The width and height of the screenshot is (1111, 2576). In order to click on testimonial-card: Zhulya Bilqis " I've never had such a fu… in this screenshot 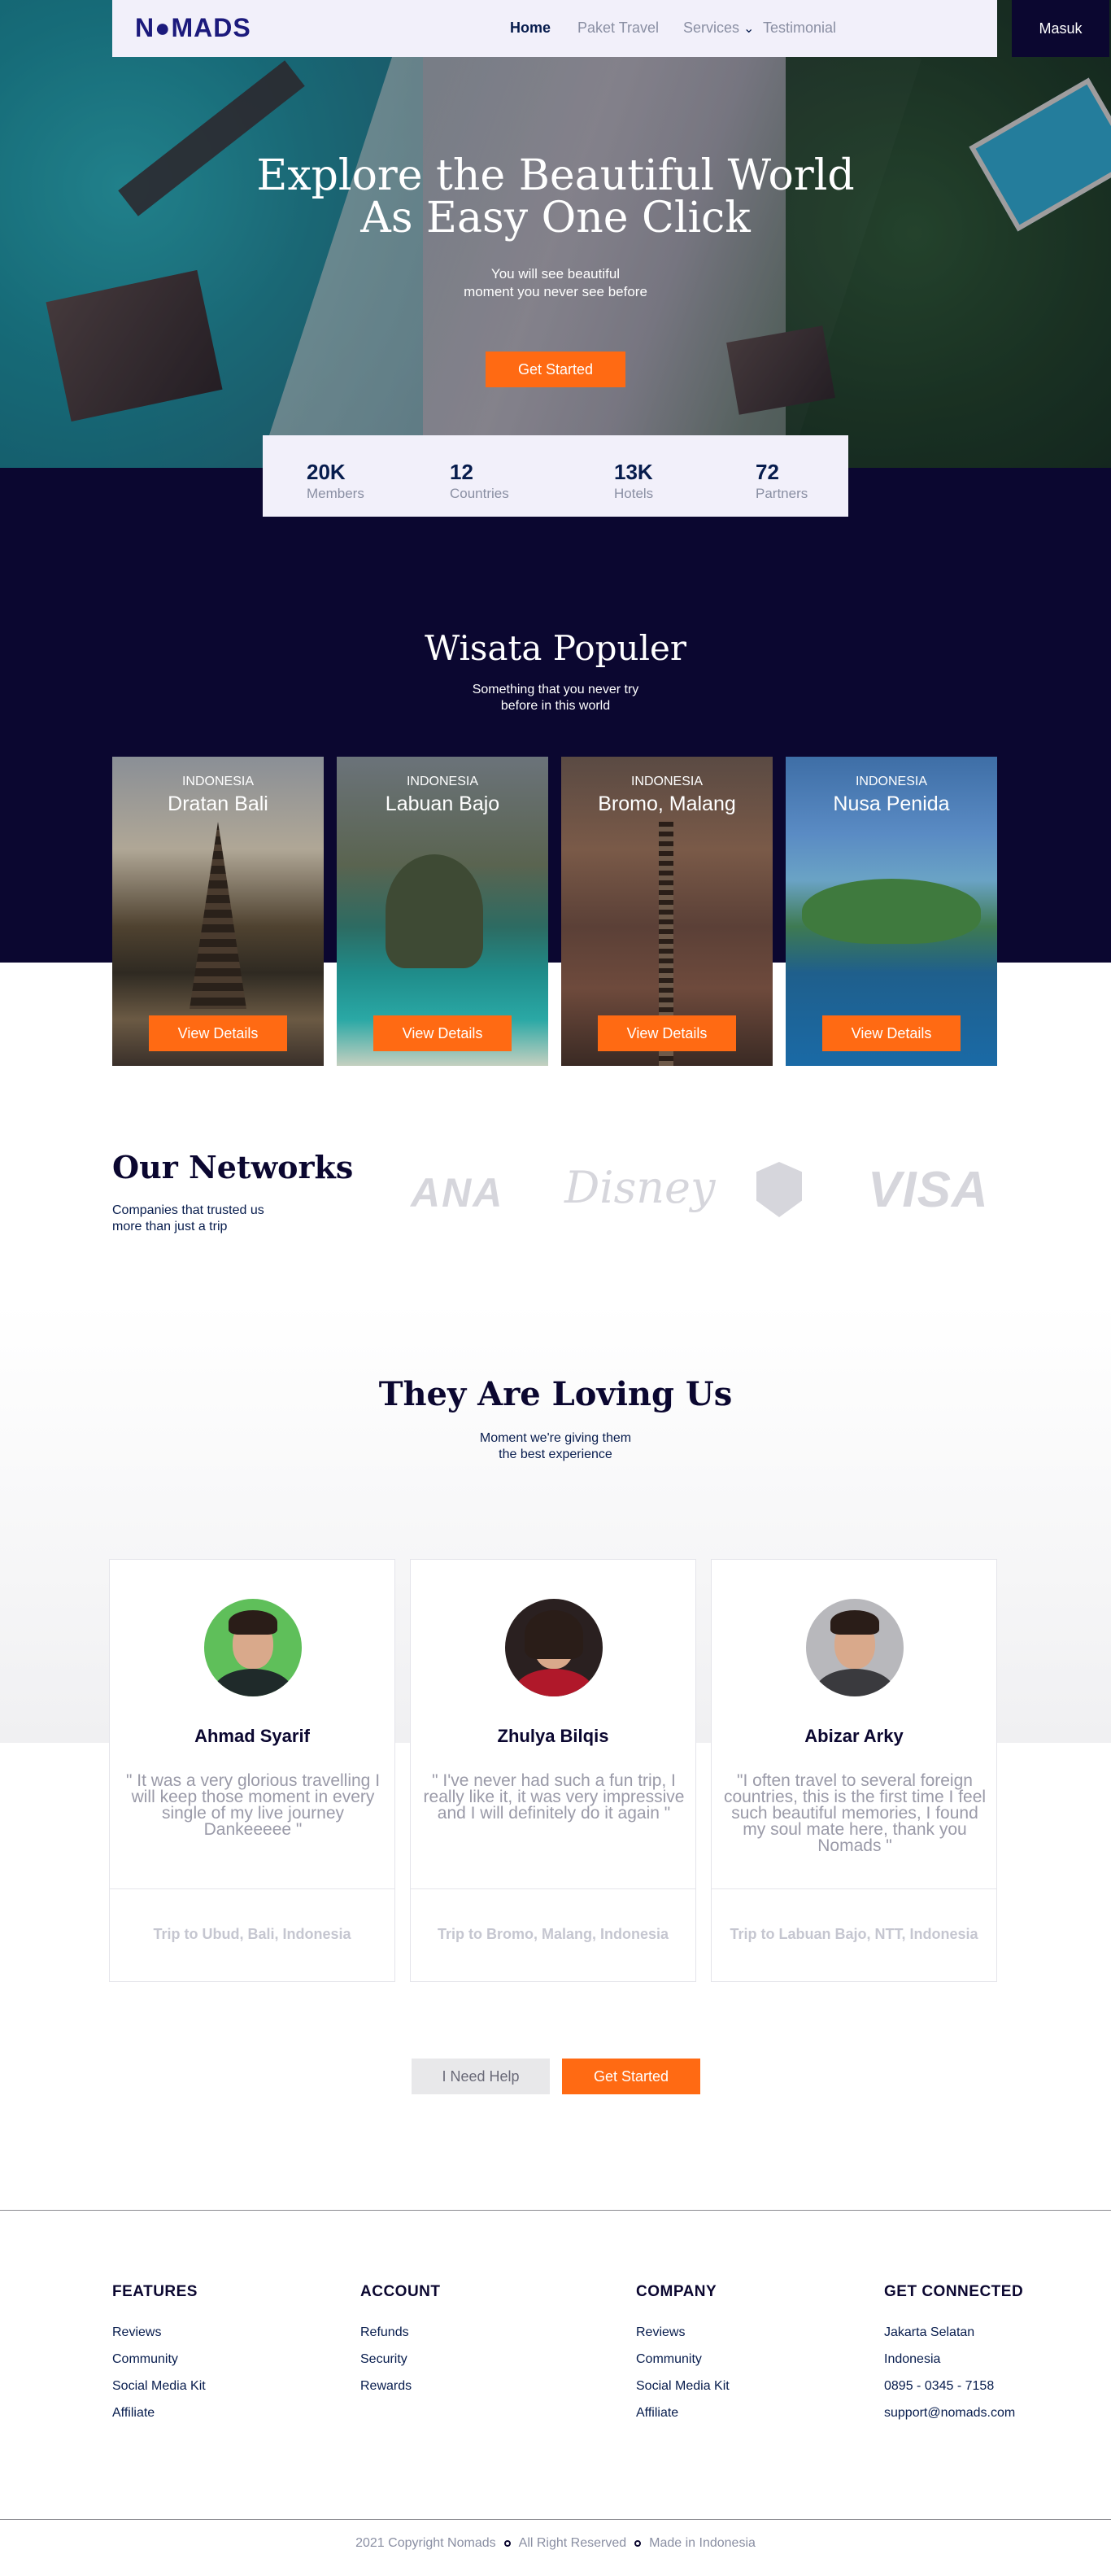, I will do `click(553, 1770)`.